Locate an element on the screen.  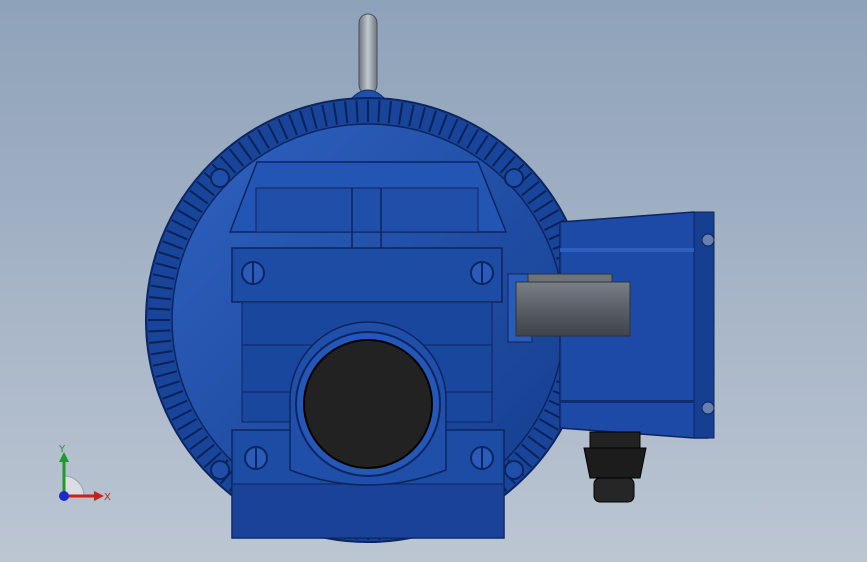
output-bore is located at coordinates (368, 403).